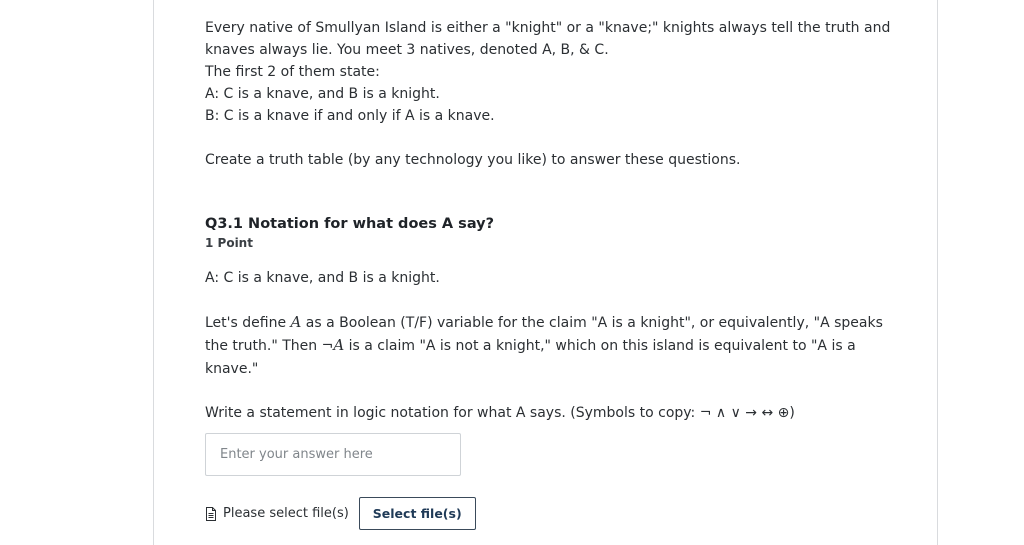 The height and width of the screenshot is (545, 1024). Describe the element at coordinates (322, 94) in the screenshot. I see `statement-a: A: C is a knave, and B is a knight.` at that location.